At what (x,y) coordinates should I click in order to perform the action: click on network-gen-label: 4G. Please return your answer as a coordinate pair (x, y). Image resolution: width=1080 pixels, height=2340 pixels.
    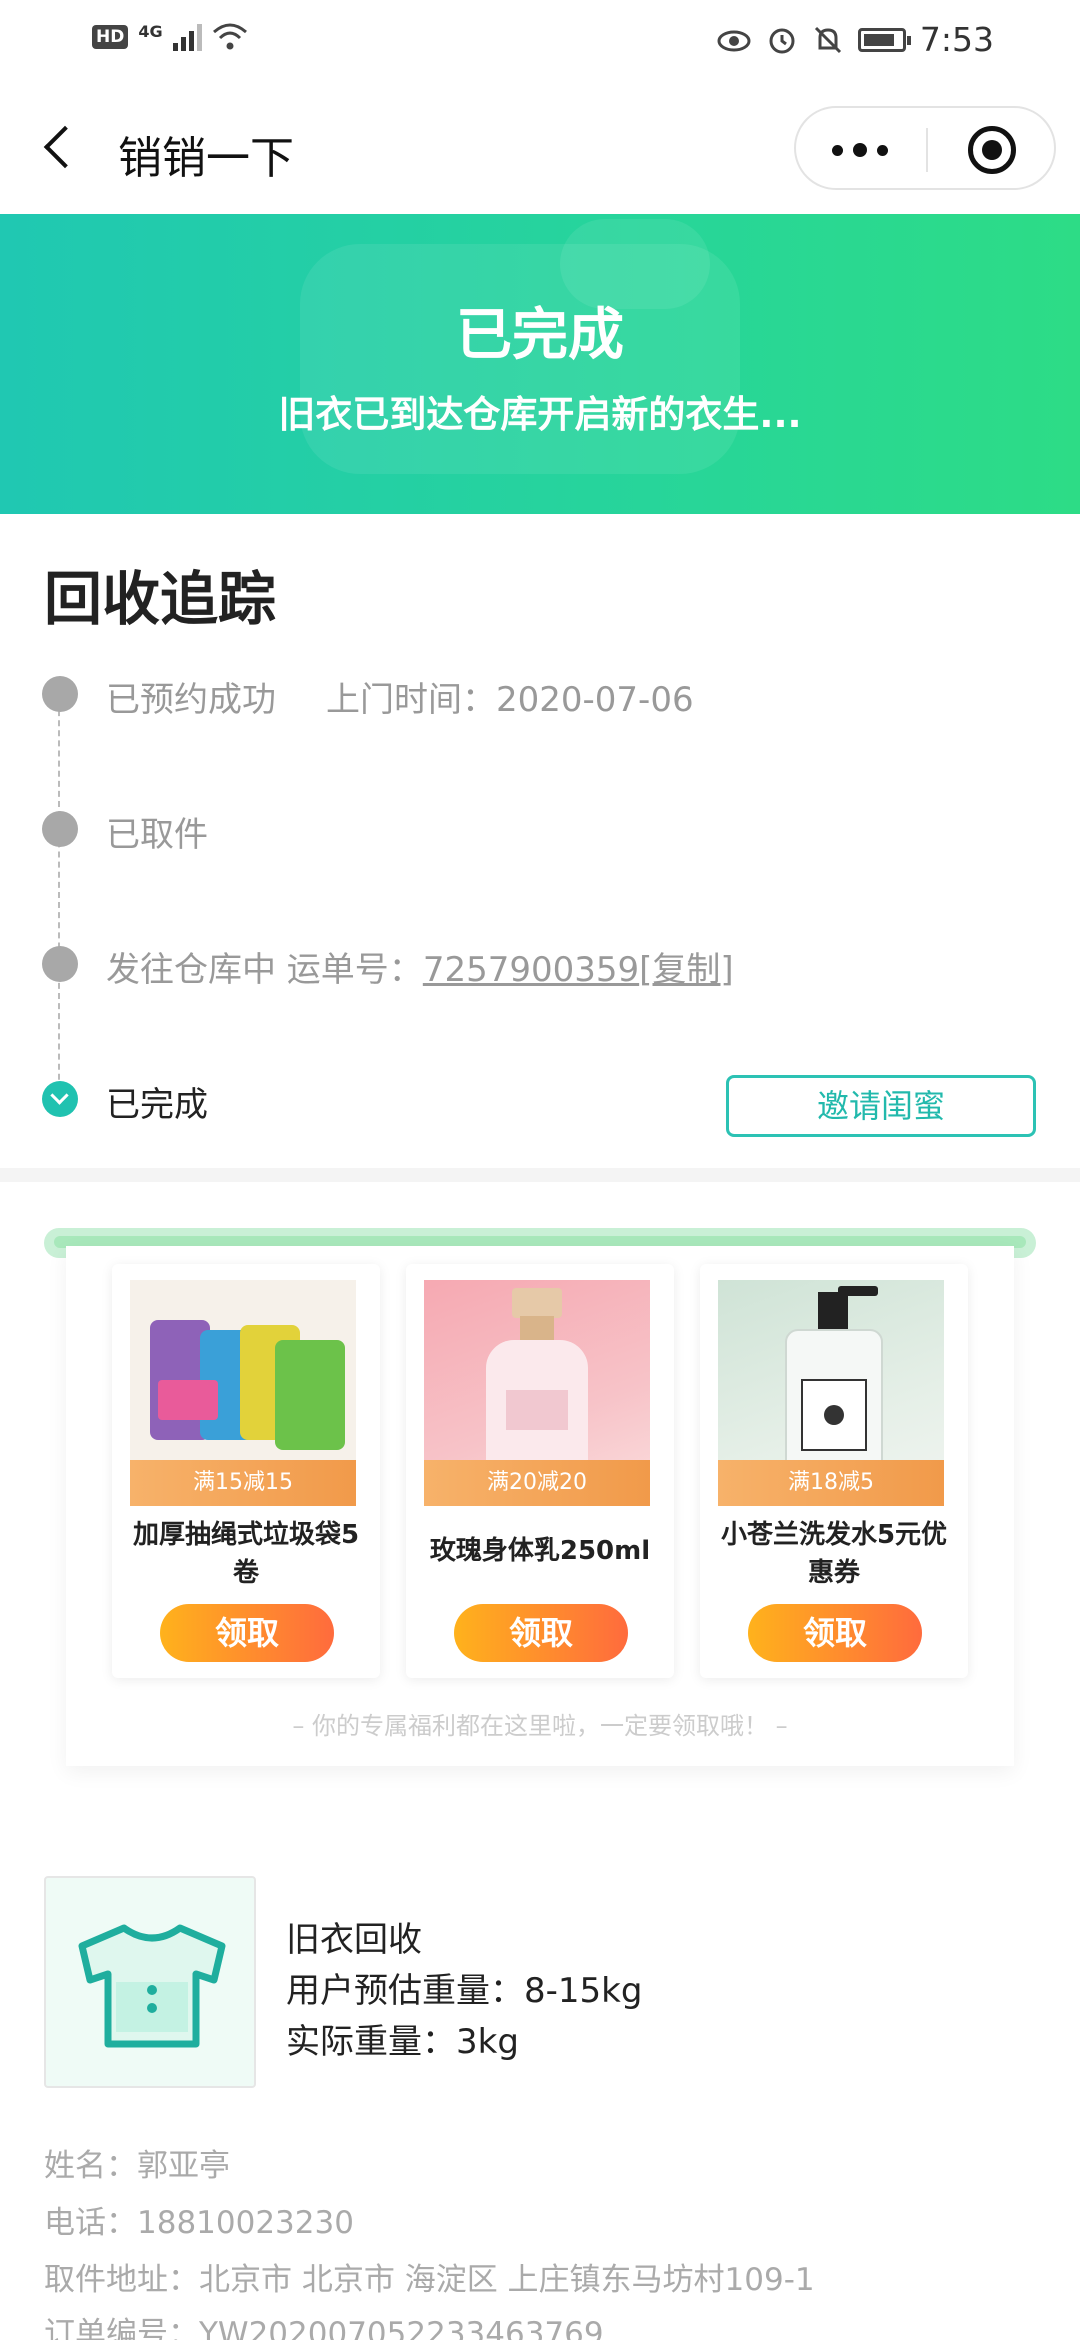
    Looking at the image, I should click on (150, 31).